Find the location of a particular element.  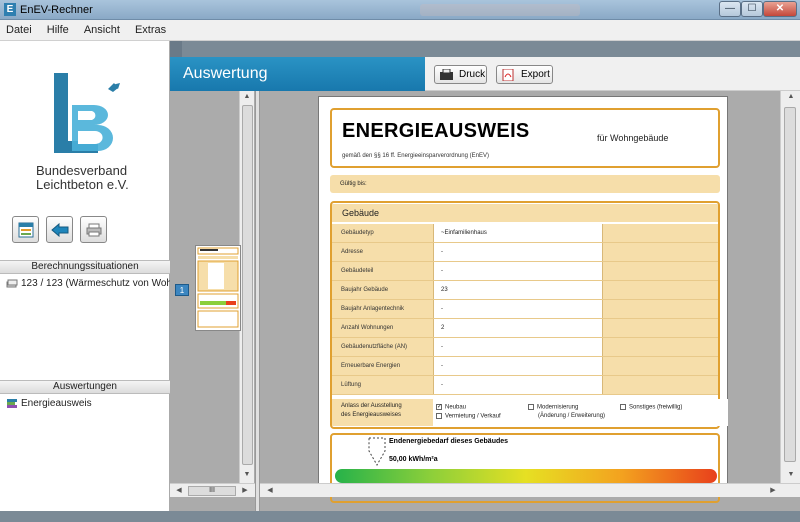

menu-hilfe: Hilfe is located at coordinates (58, 30).